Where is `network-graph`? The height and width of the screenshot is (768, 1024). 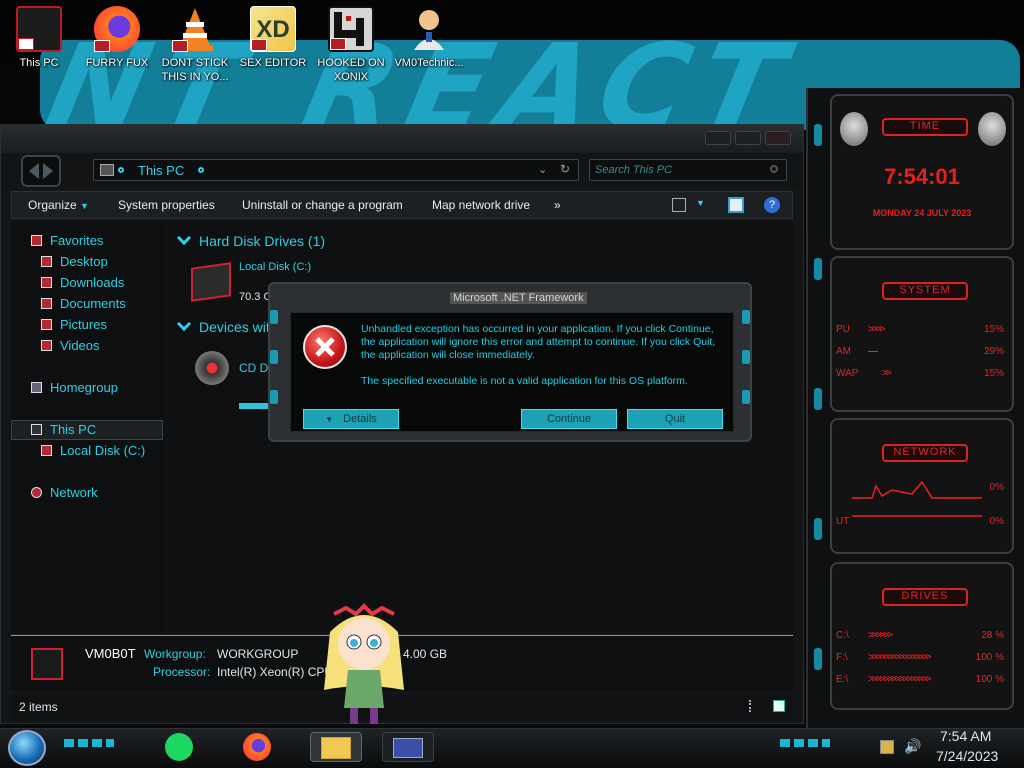
network-graph is located at coordinates (917, 498).